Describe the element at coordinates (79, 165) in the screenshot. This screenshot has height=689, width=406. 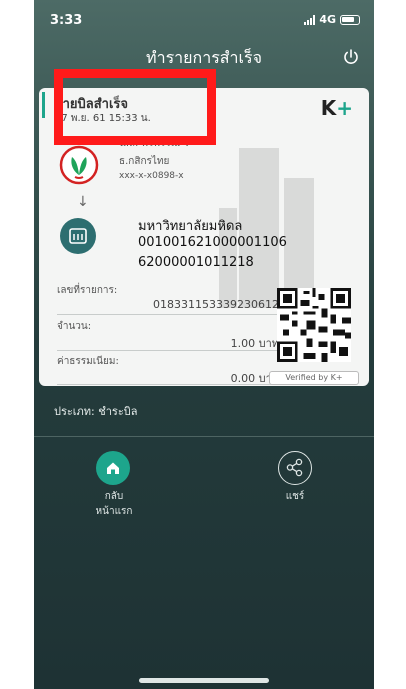
I see `kbank-logo` at that location.